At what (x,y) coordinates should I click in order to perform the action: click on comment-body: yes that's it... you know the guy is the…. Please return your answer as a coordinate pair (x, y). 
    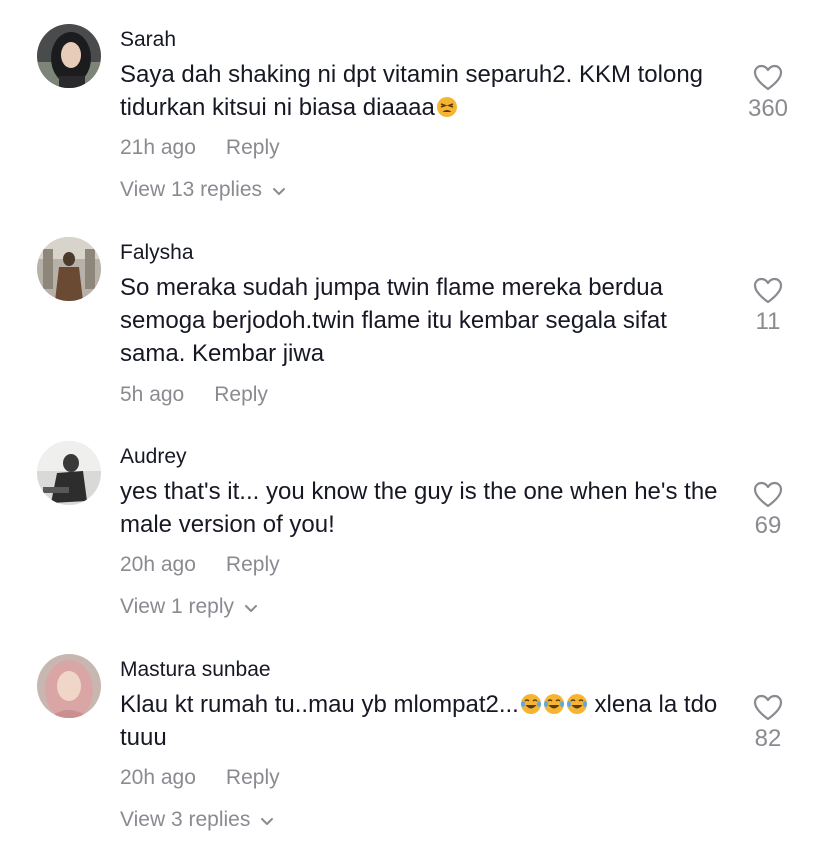
    Looking at the image, I should click on (419, 508).